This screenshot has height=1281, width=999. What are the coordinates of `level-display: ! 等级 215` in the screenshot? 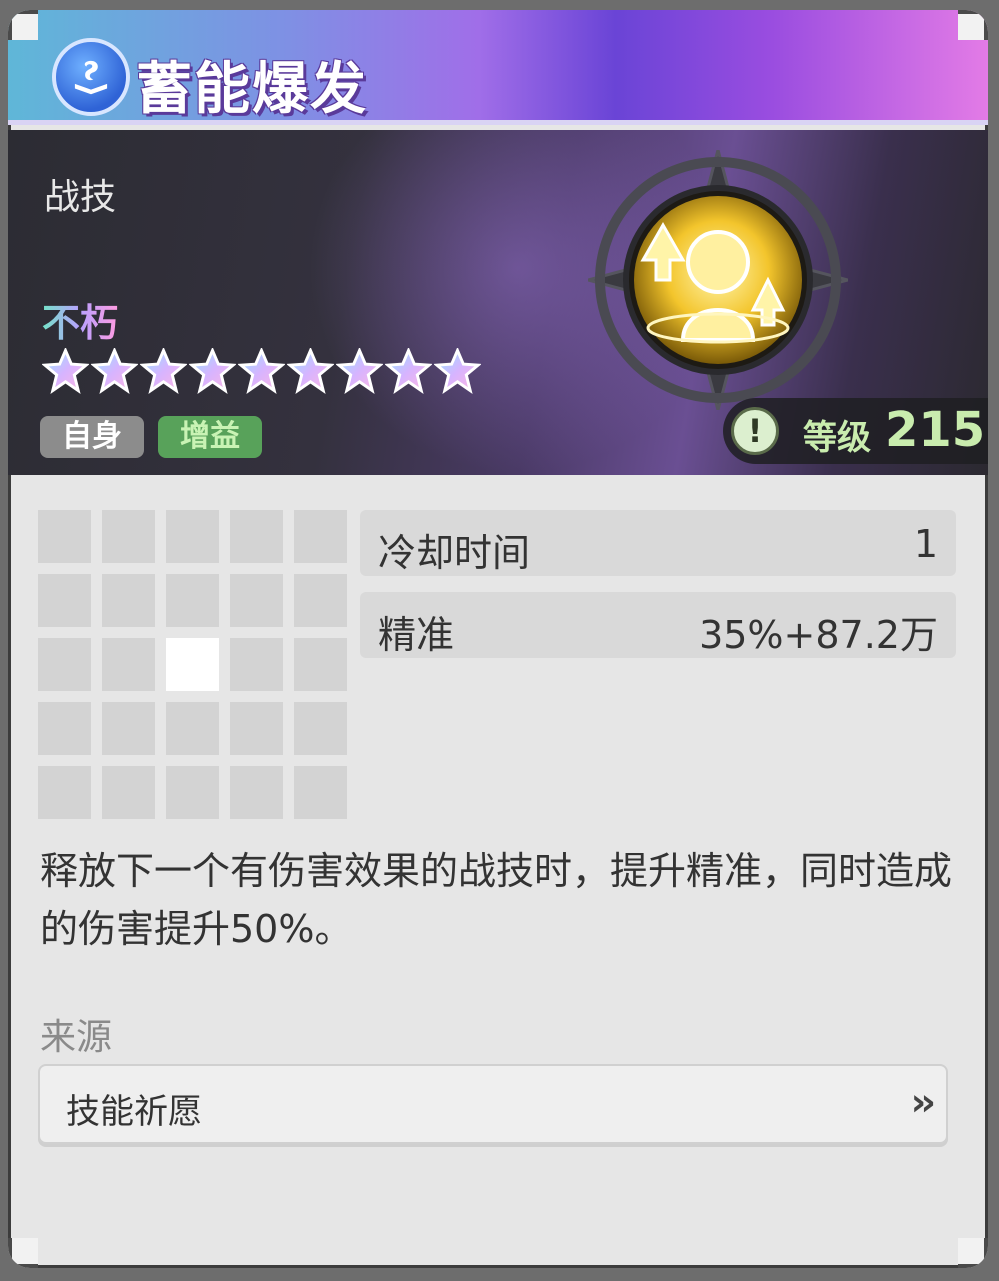 It's located at (855, 431).